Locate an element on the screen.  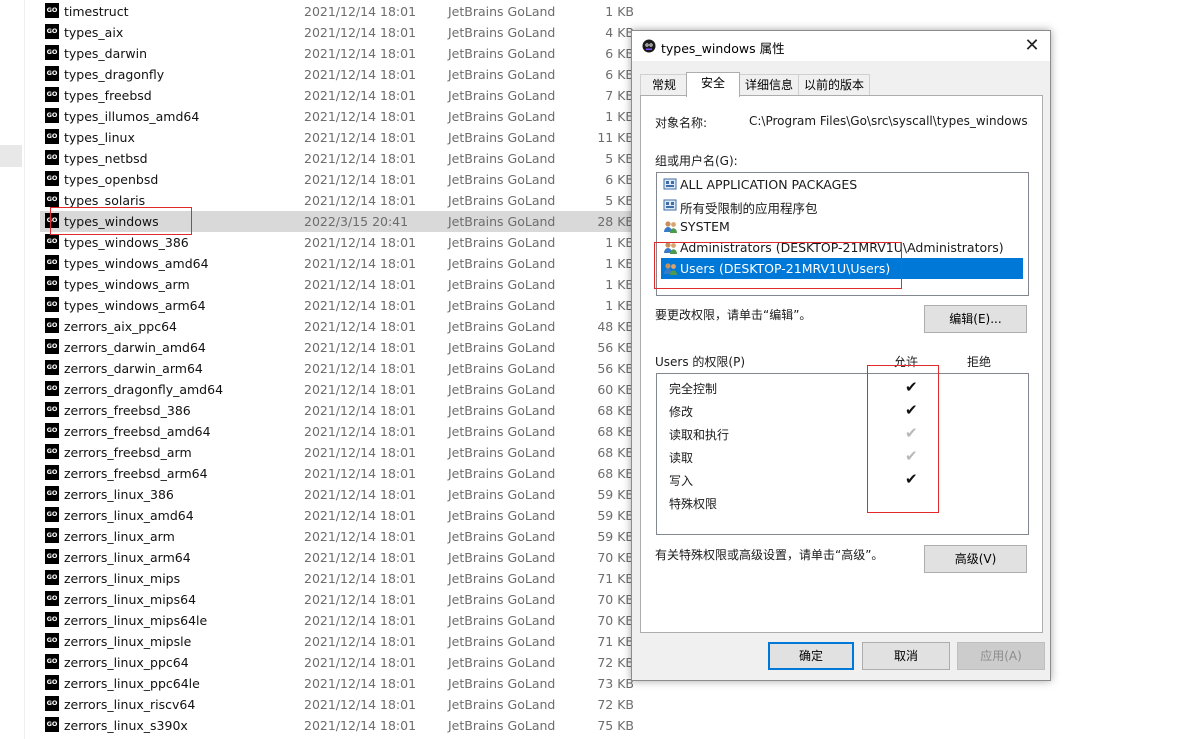
file-name: zerrors_linux_arm is located at coordinates (119, 536).